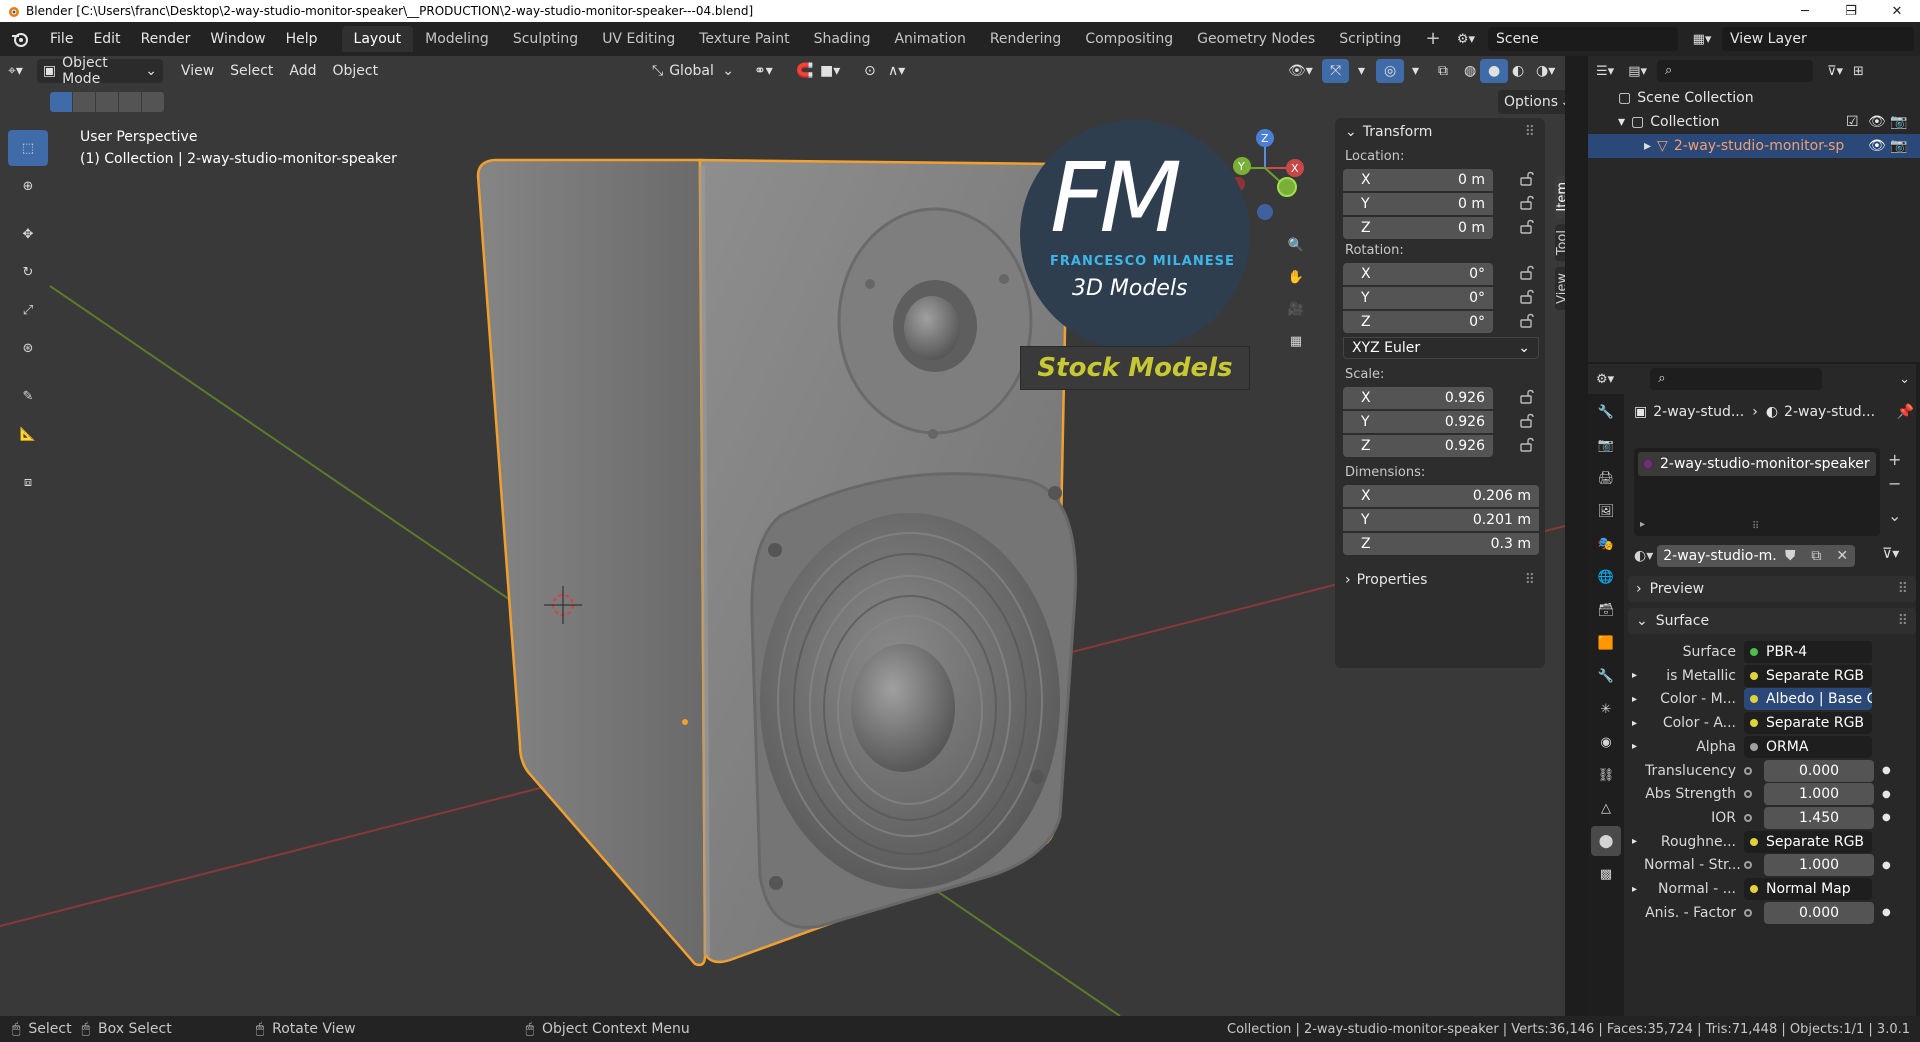 The height and width of the screenshot is (1042, 1920). I want to click on select-subtract-icon, so click(107, 102).